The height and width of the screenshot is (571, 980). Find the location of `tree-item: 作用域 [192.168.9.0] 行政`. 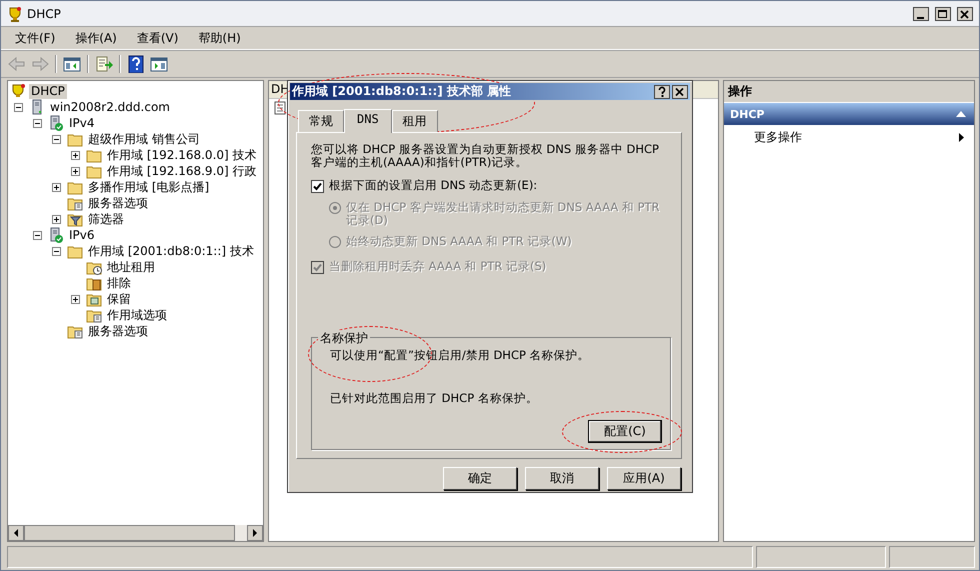

tree-item: 作用域 [192.168.9.0] 行政 is located at coordinates (182, 171).